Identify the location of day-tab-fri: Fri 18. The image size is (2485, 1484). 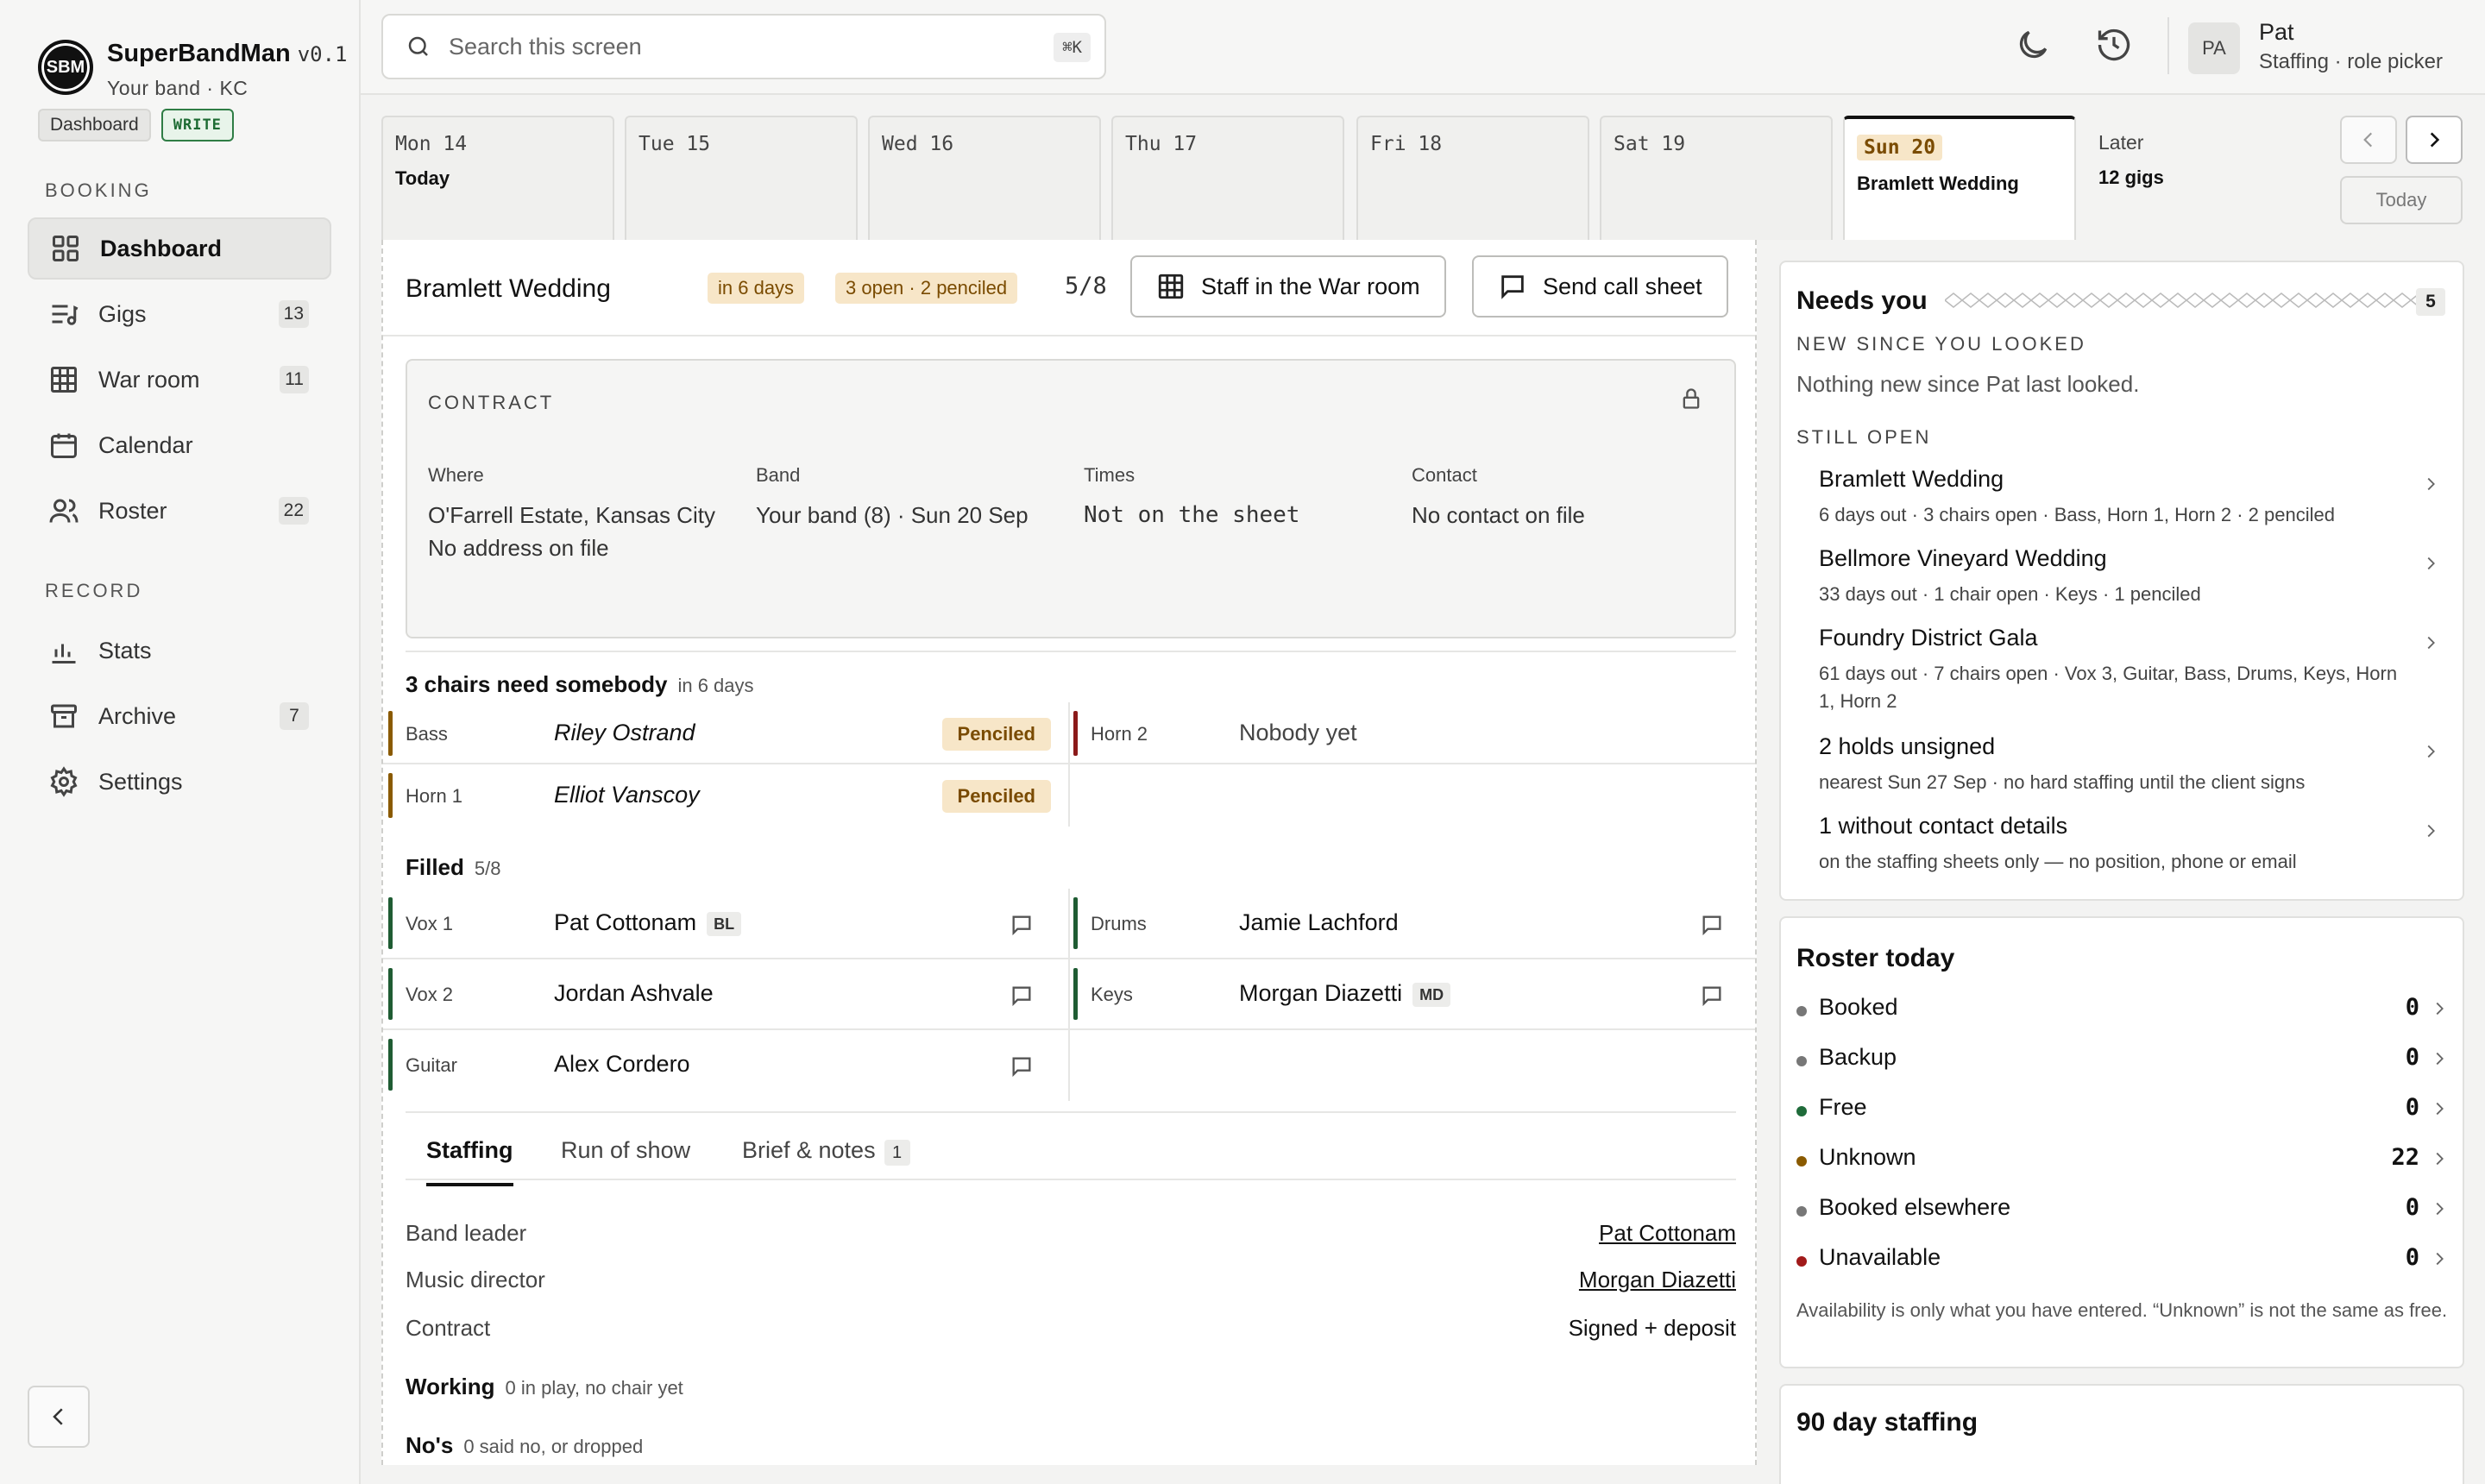
(1472, 178).